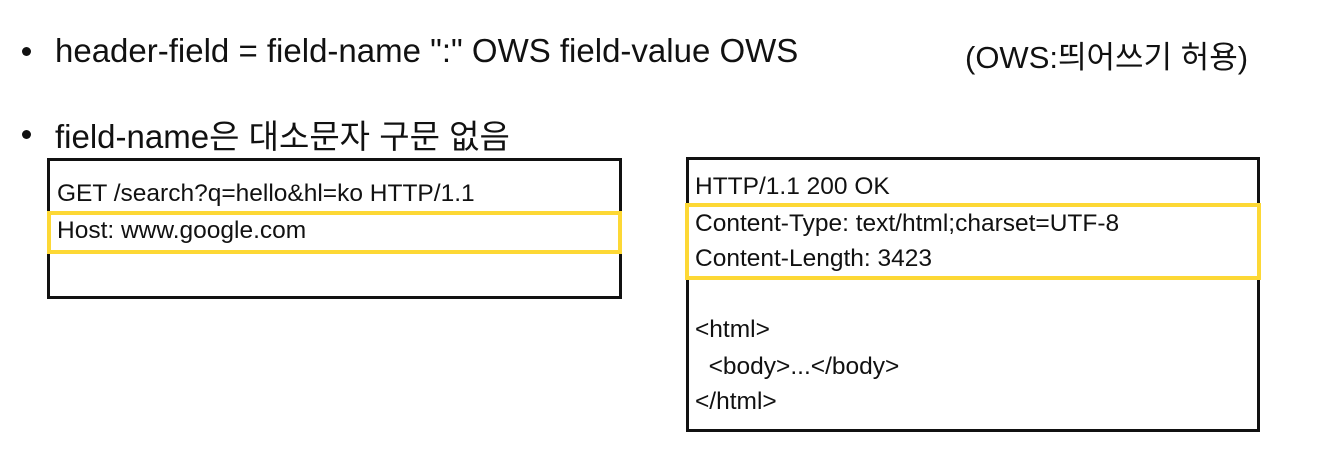 The width and height of the screenshot is (1317, 451). I want to click on response-status-line: HTTP/1.1 200 OK, so click(792, 186).